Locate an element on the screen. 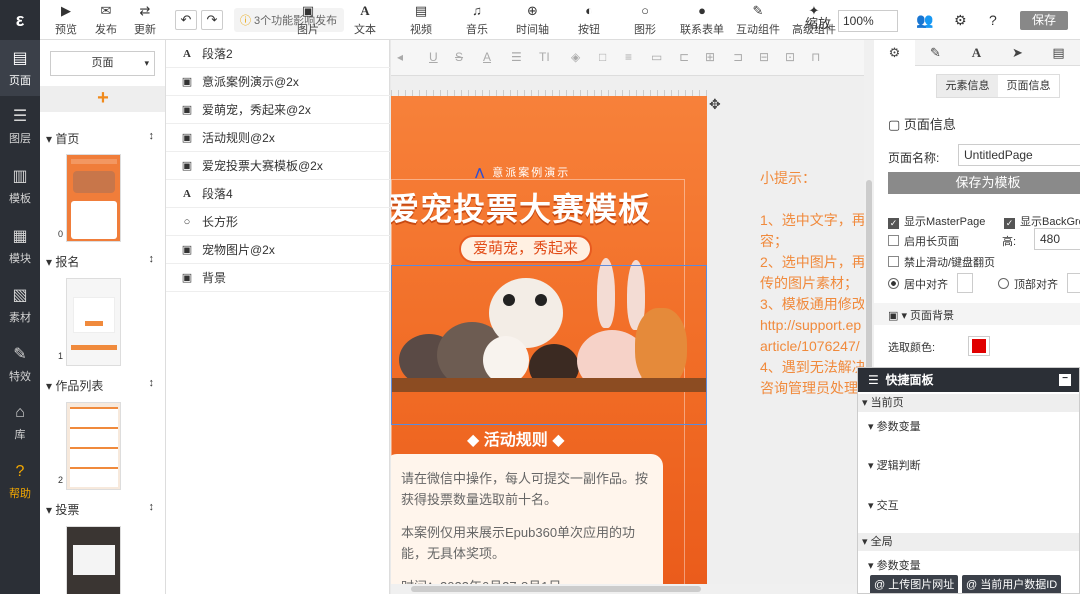 This screenshot has height=594, width=1080. text-tool: A 文本 is located at coordinates (365, 20).